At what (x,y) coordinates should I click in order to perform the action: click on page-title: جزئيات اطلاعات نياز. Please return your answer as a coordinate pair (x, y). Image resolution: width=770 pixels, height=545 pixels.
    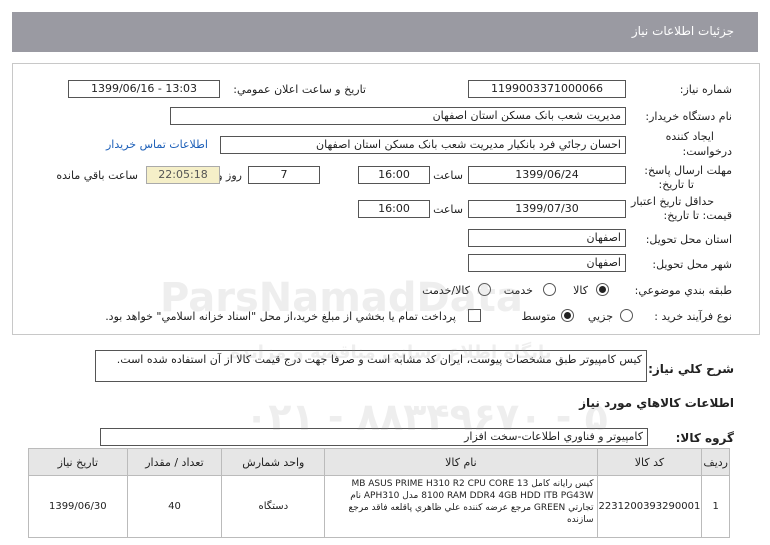
    Looking at the image, I should click on (682, 31).